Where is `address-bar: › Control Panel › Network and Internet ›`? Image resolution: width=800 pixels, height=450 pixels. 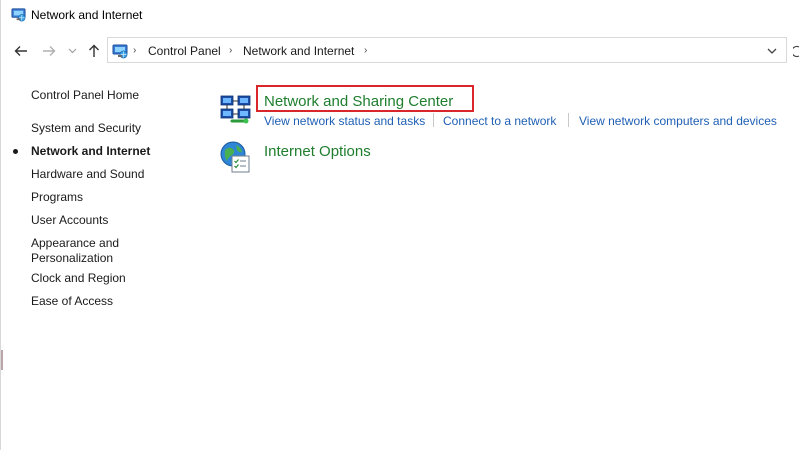
address-bar: › Control Panel › Network and Internet › is located at coordinates (447, 50).